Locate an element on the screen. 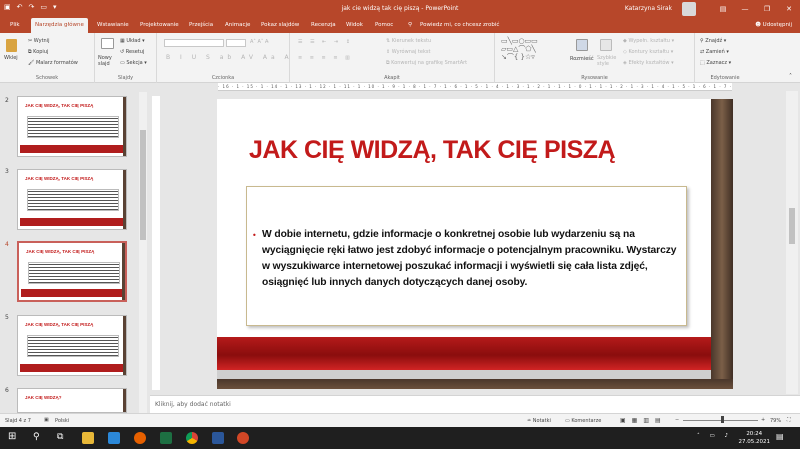 The image size is (800, 449). shape-outline-button: ◇ Kontury kształtu ▾ is located at coordinates (648, 52).